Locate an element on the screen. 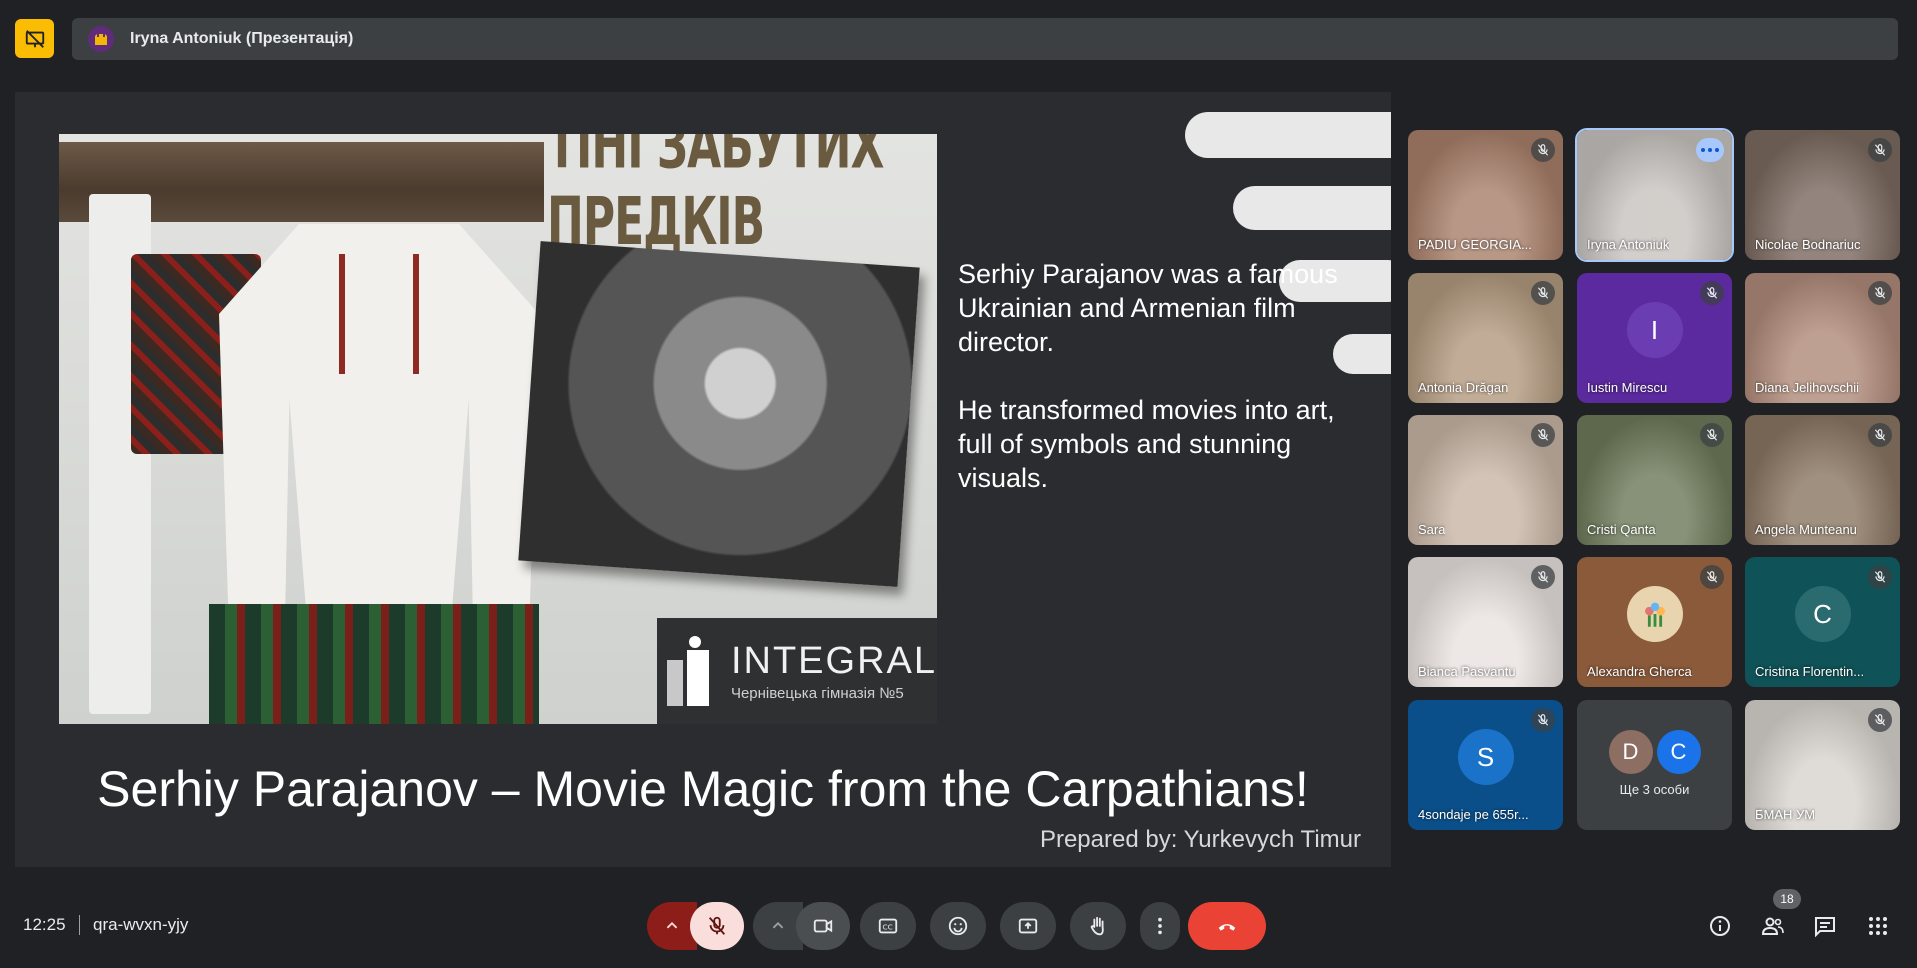 The height and width of the screenshot is (968, 1917). apps-grid-icon is located at coordinates (1878, 926).